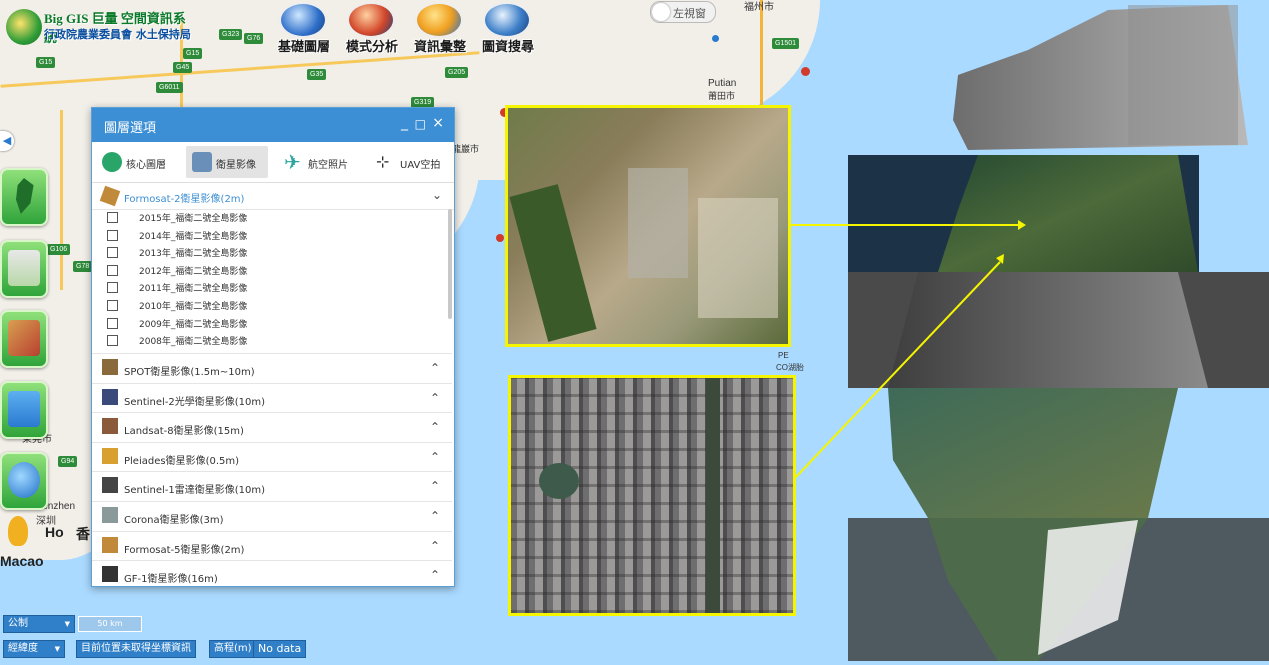 The width and height of the screenshot is (1269, 665). Describe the element at coordinates (24, 27) in the screenshot. I see `logo-emblem-icon` at that location.